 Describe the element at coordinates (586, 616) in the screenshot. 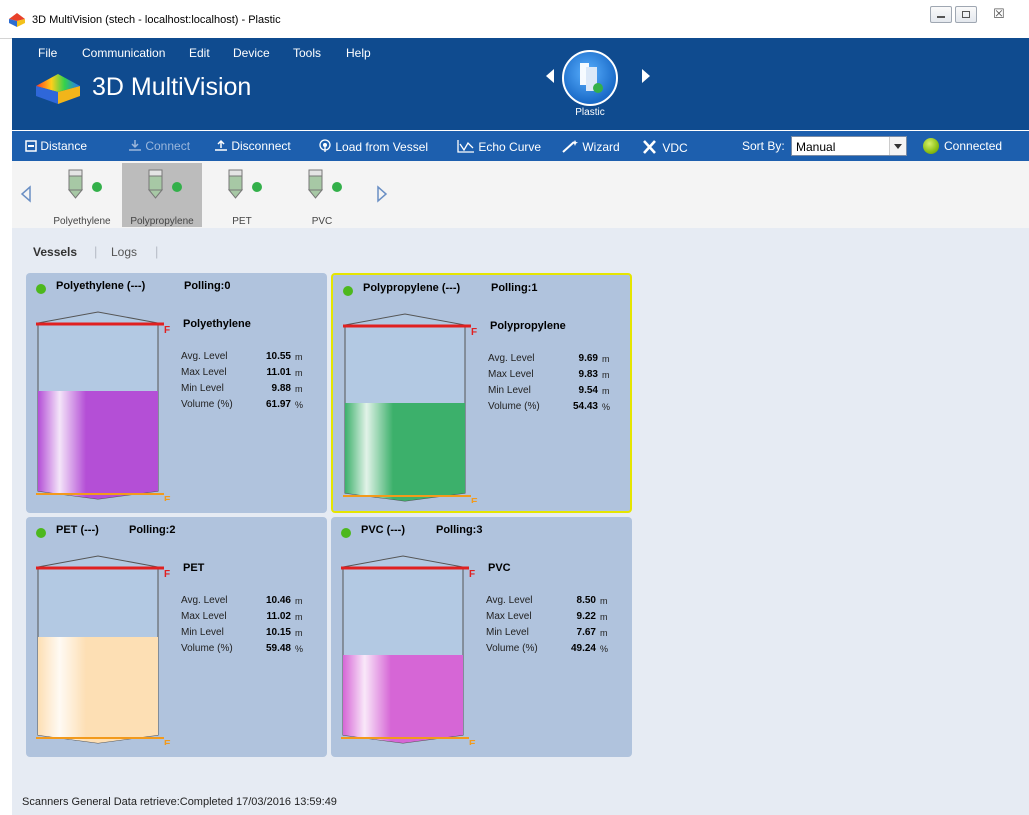

I see `max-level-value: 9.22` at that location.